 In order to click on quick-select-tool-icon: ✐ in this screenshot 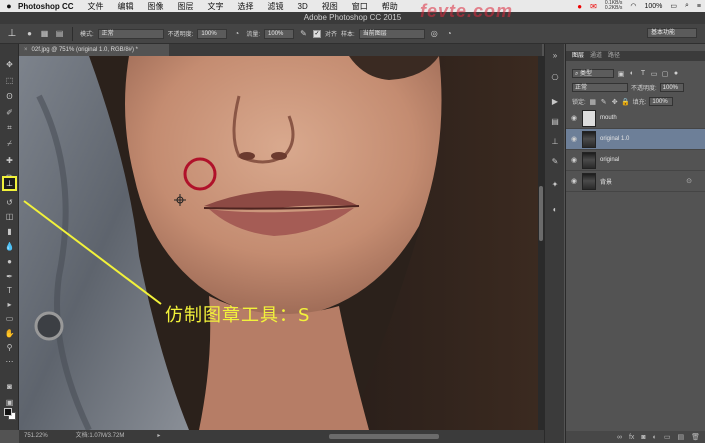, I will do `click(9, 112)`.